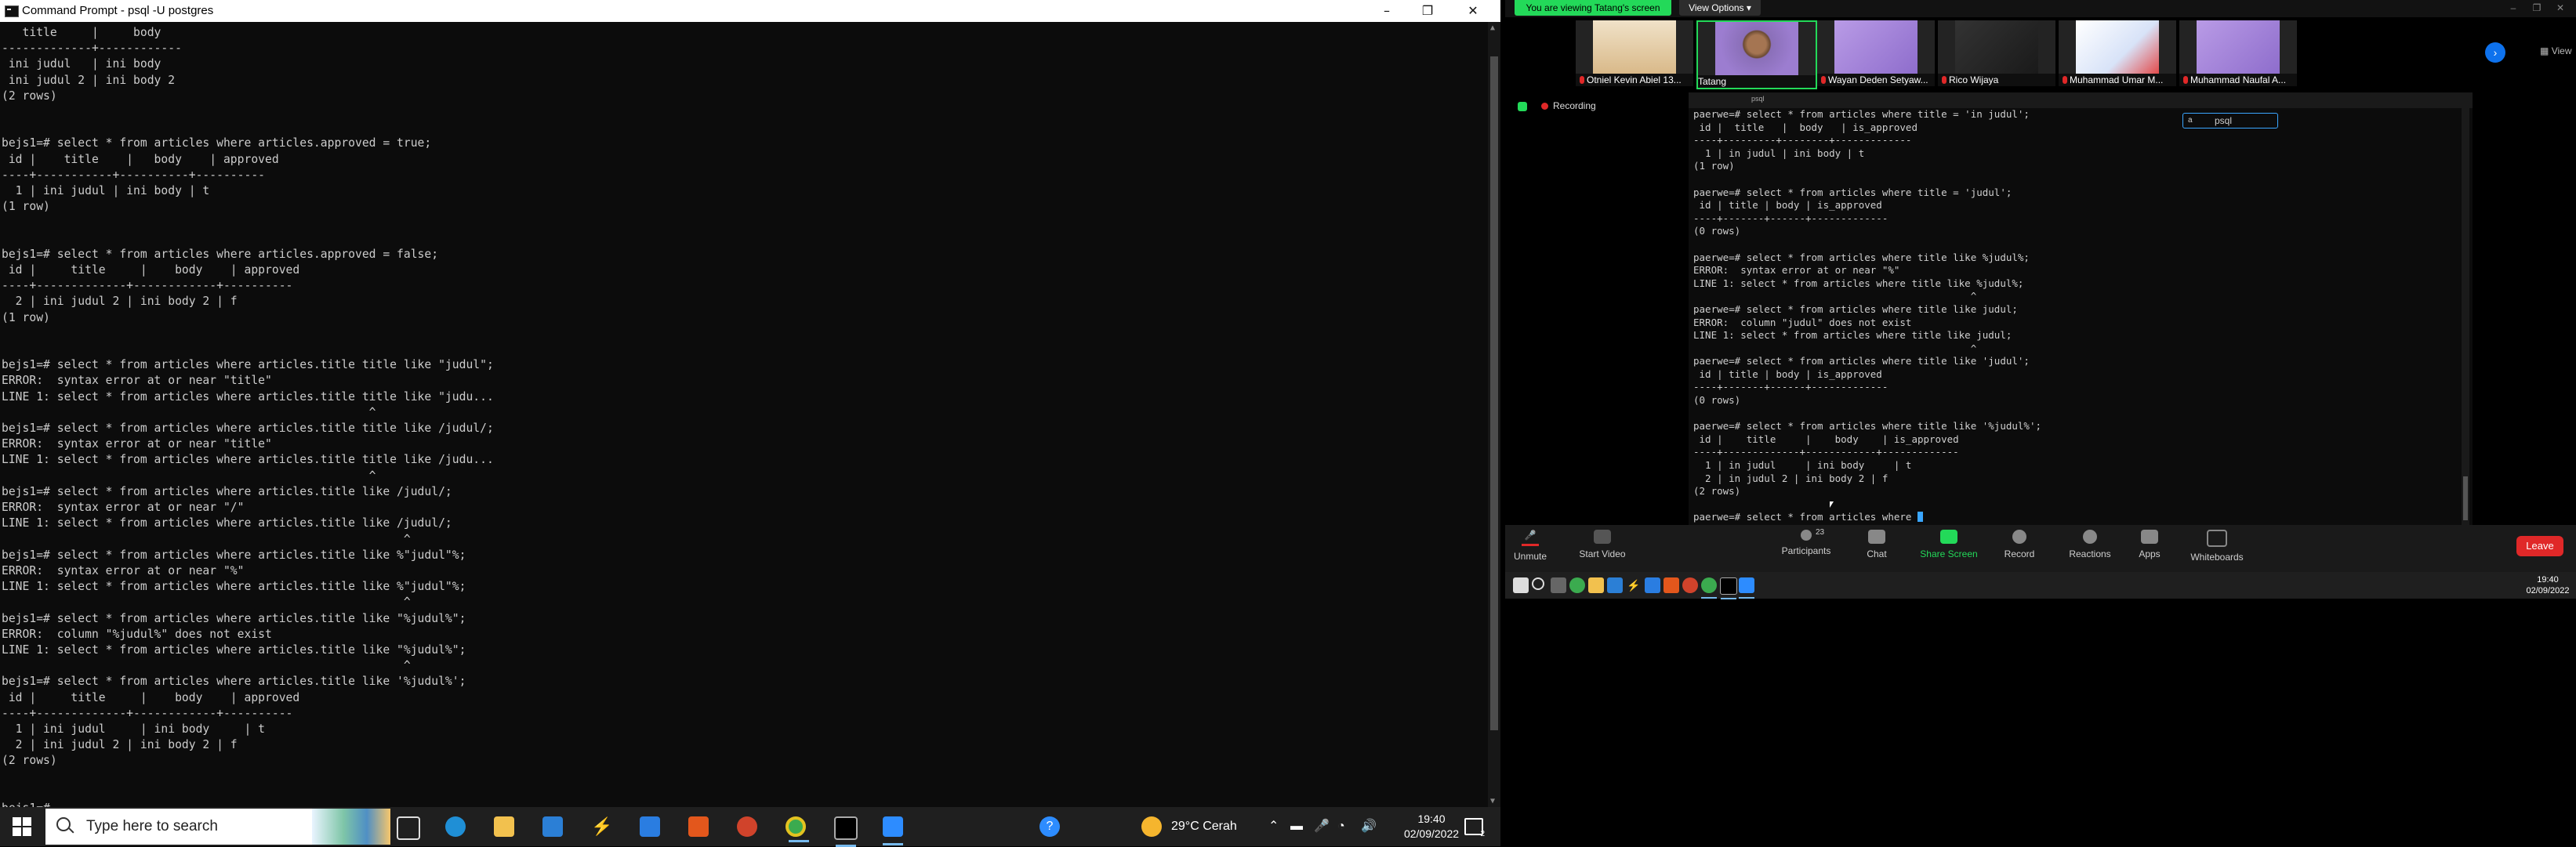 Image resolution: width=2576 pixels, height=847 pixels. What do you see at coordinates (456, 827) in the screenshot?
I see `edge-icon` at bounding box center [456, 827].